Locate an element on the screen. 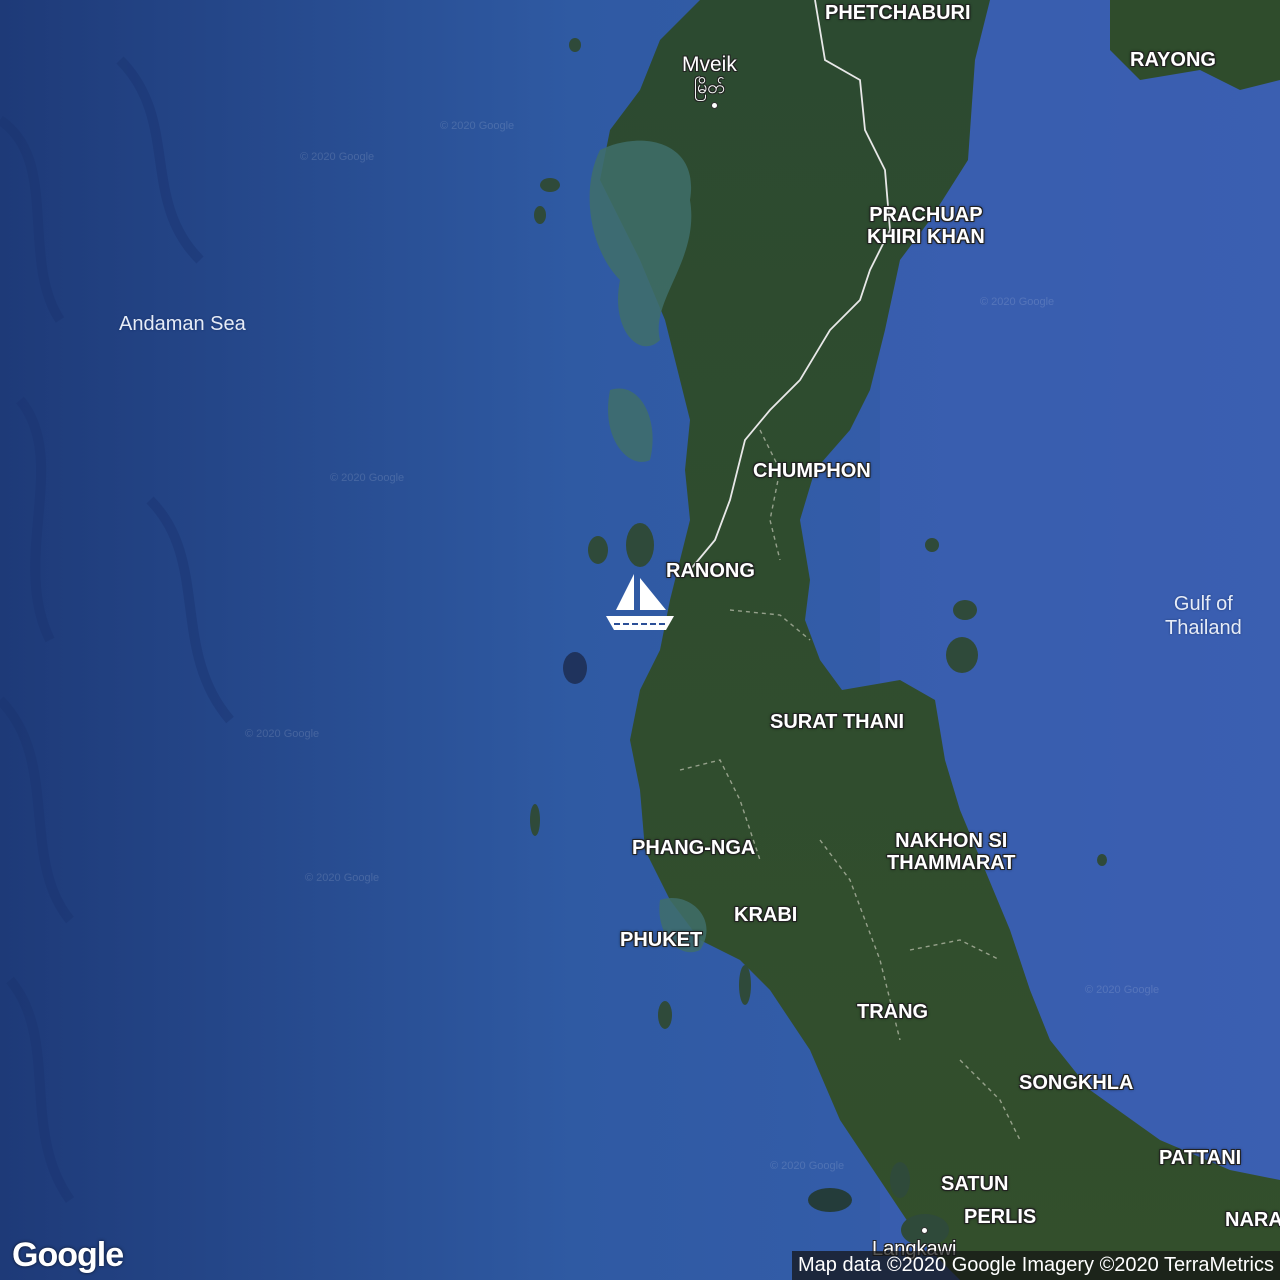 Image resolution: width=1280 pixels, height=1280 pixels. svg-text: © 2020 Google is located at coordinates (337, 157).